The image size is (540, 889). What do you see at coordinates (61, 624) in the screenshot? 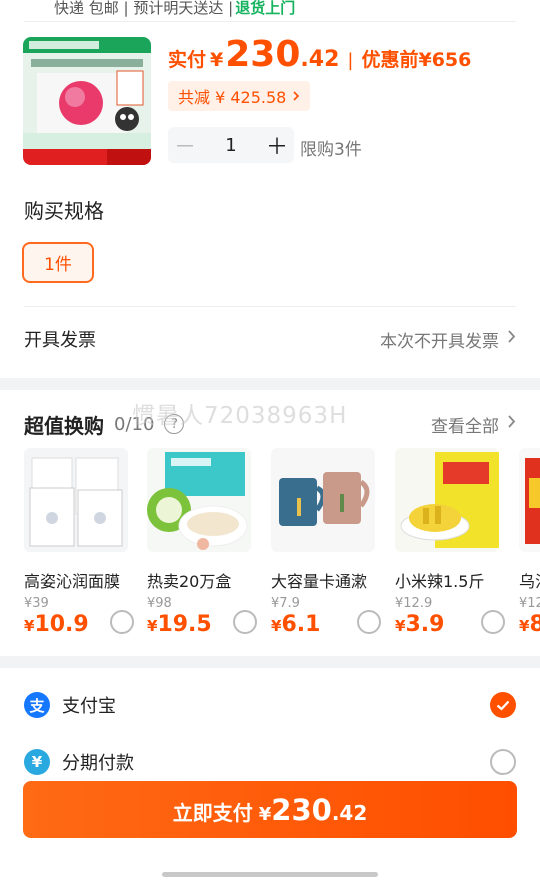
I see `item-price-value: 10.9` at bounding box center [61, 624].